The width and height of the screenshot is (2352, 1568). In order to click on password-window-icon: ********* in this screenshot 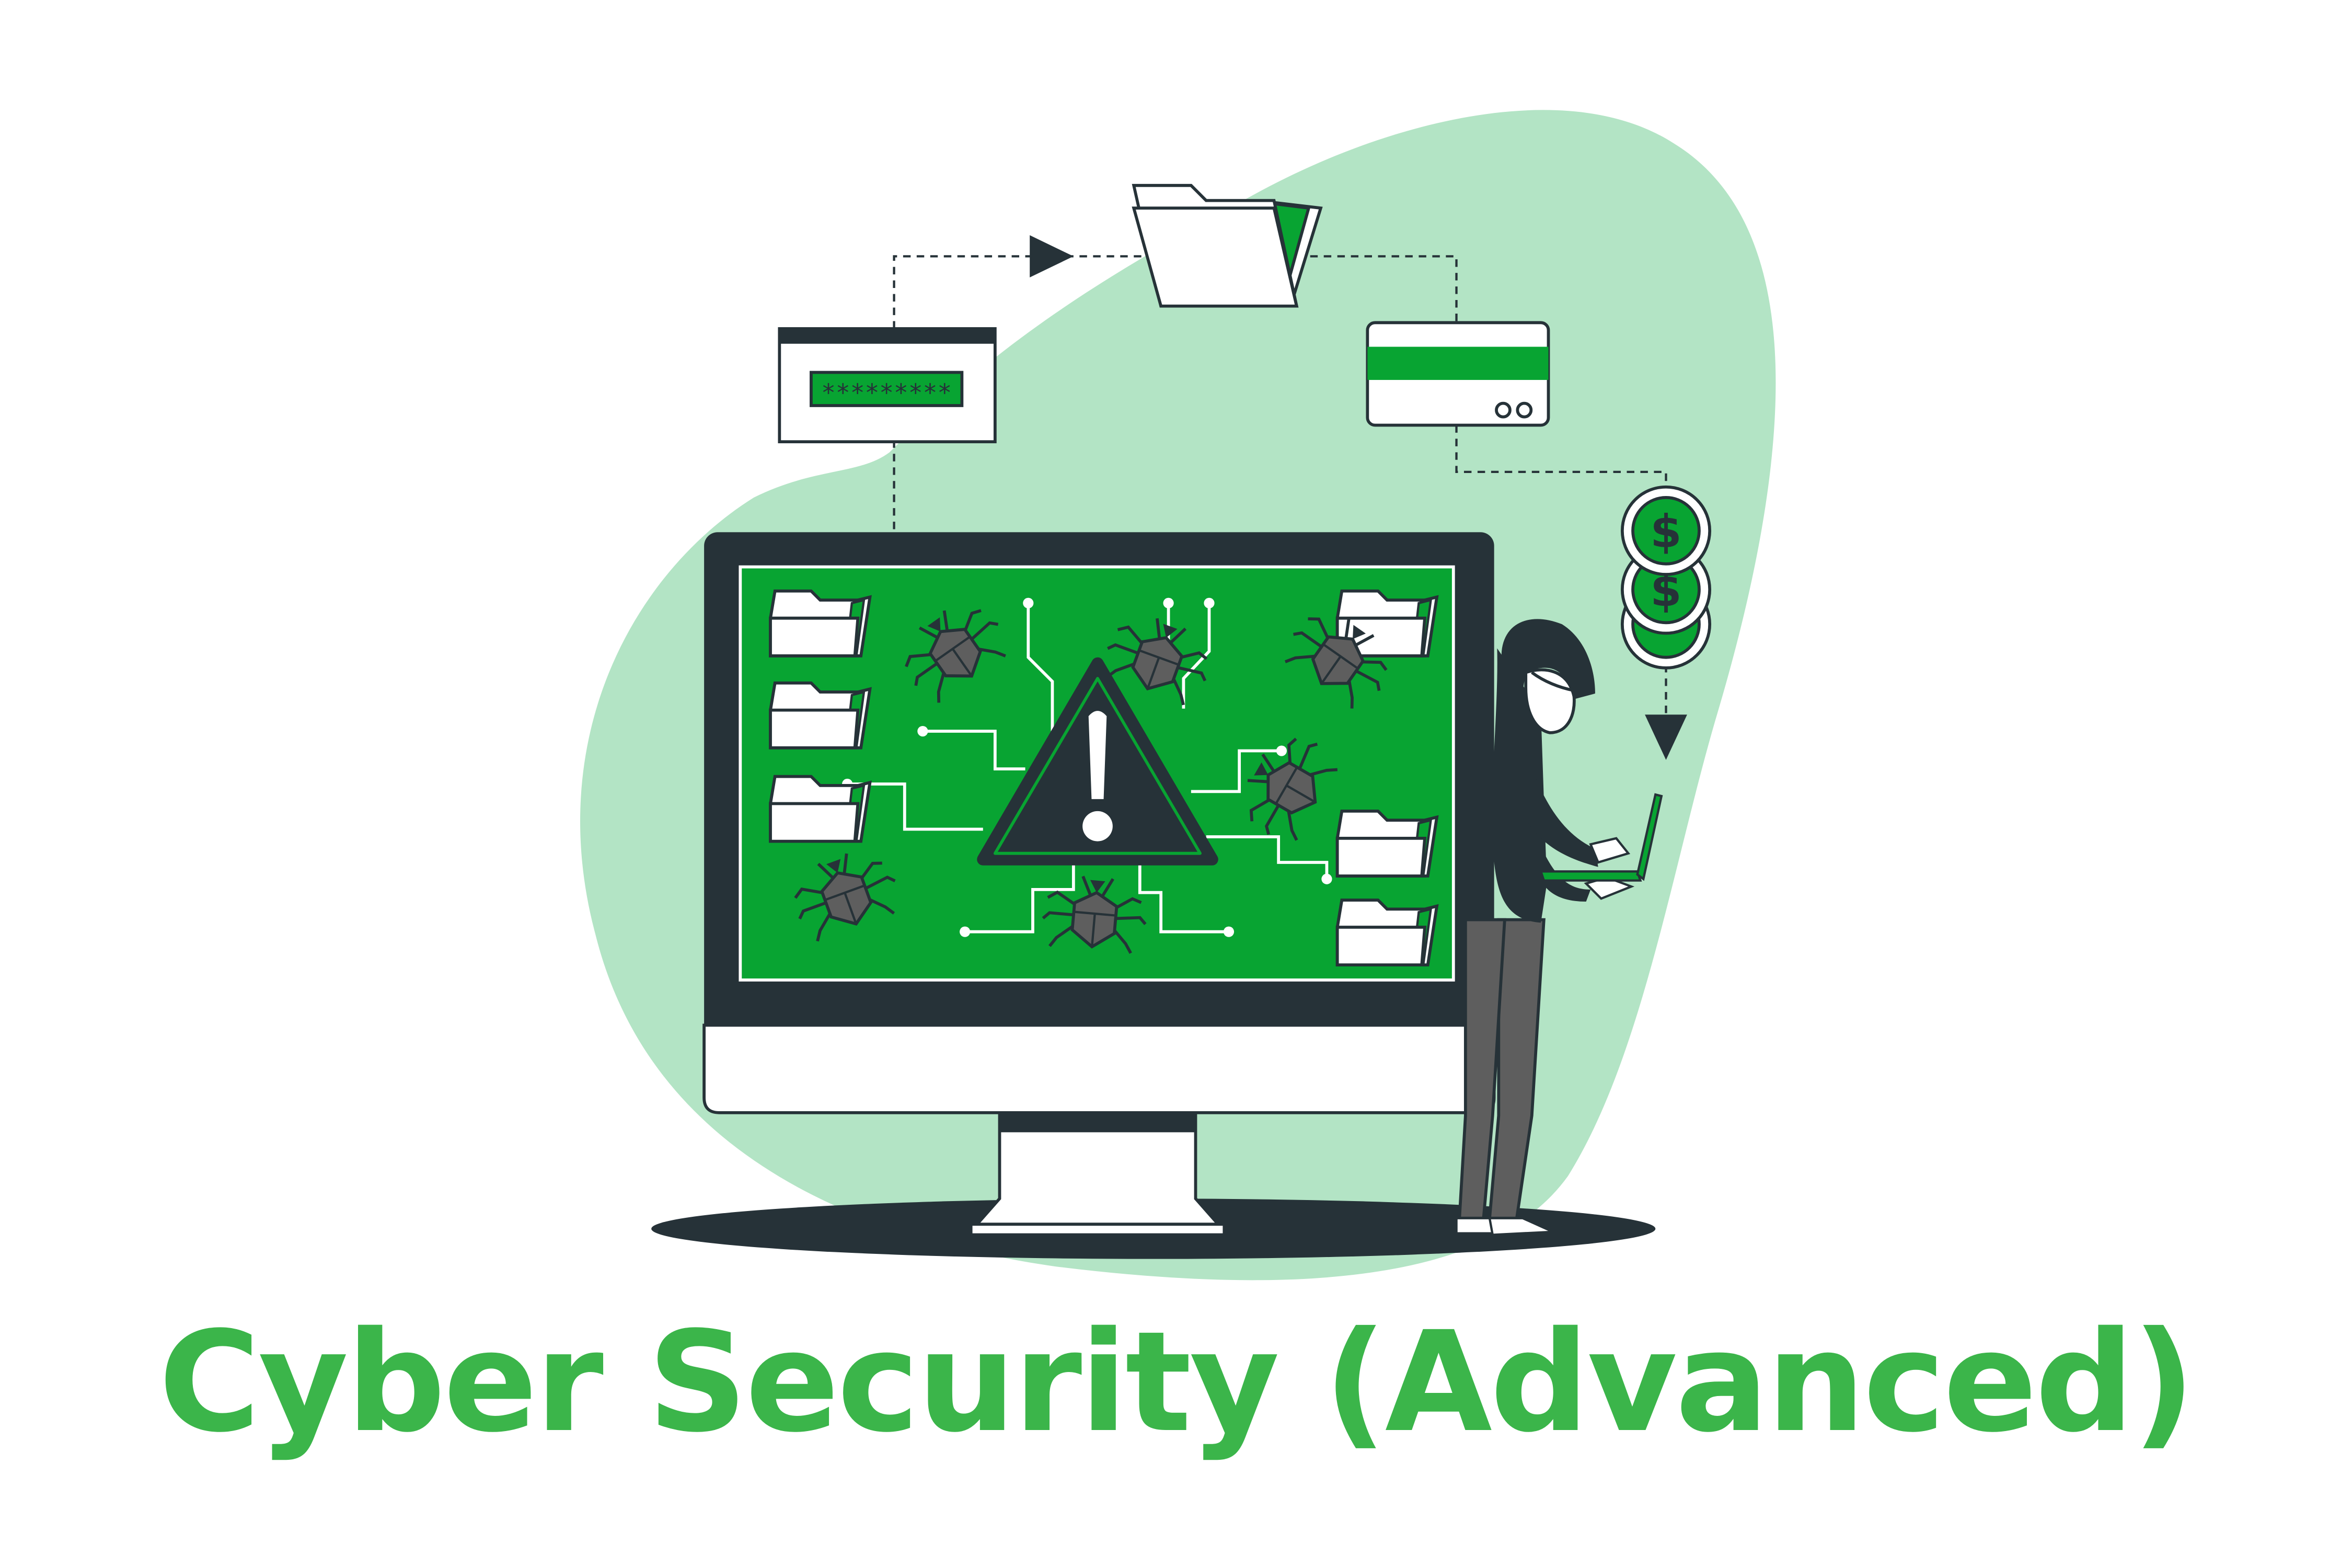, I will do `click(887, 385)`.